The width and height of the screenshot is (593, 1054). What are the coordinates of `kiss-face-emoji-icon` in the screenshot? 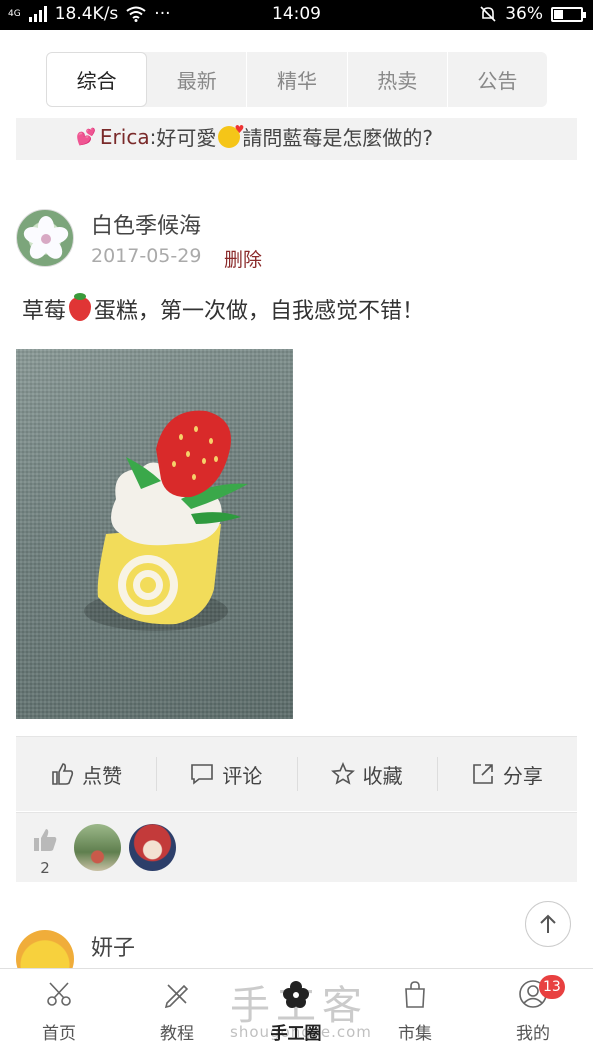 It's located at (231, 135).